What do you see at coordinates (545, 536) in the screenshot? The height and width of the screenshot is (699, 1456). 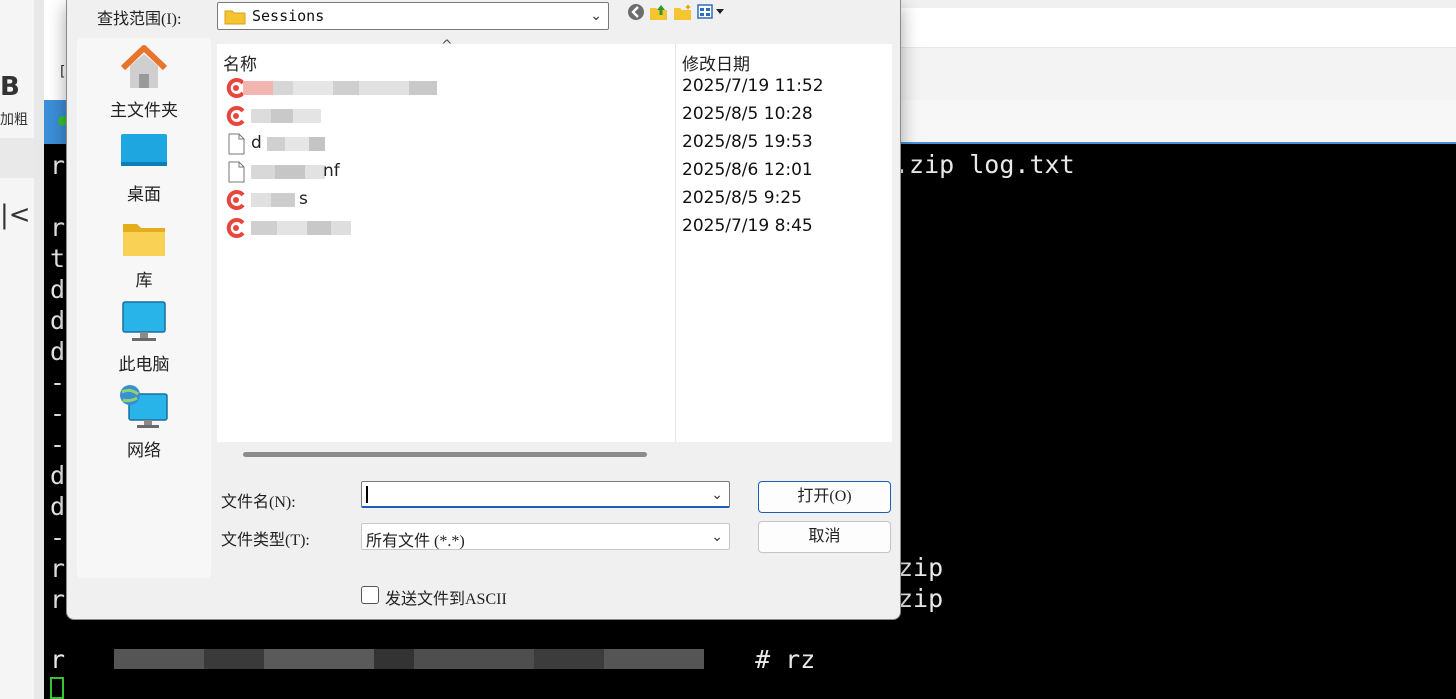 I see `file-type-dropdown: 所有文件 (*.*) ⌄` at bounding box center [545, 536].